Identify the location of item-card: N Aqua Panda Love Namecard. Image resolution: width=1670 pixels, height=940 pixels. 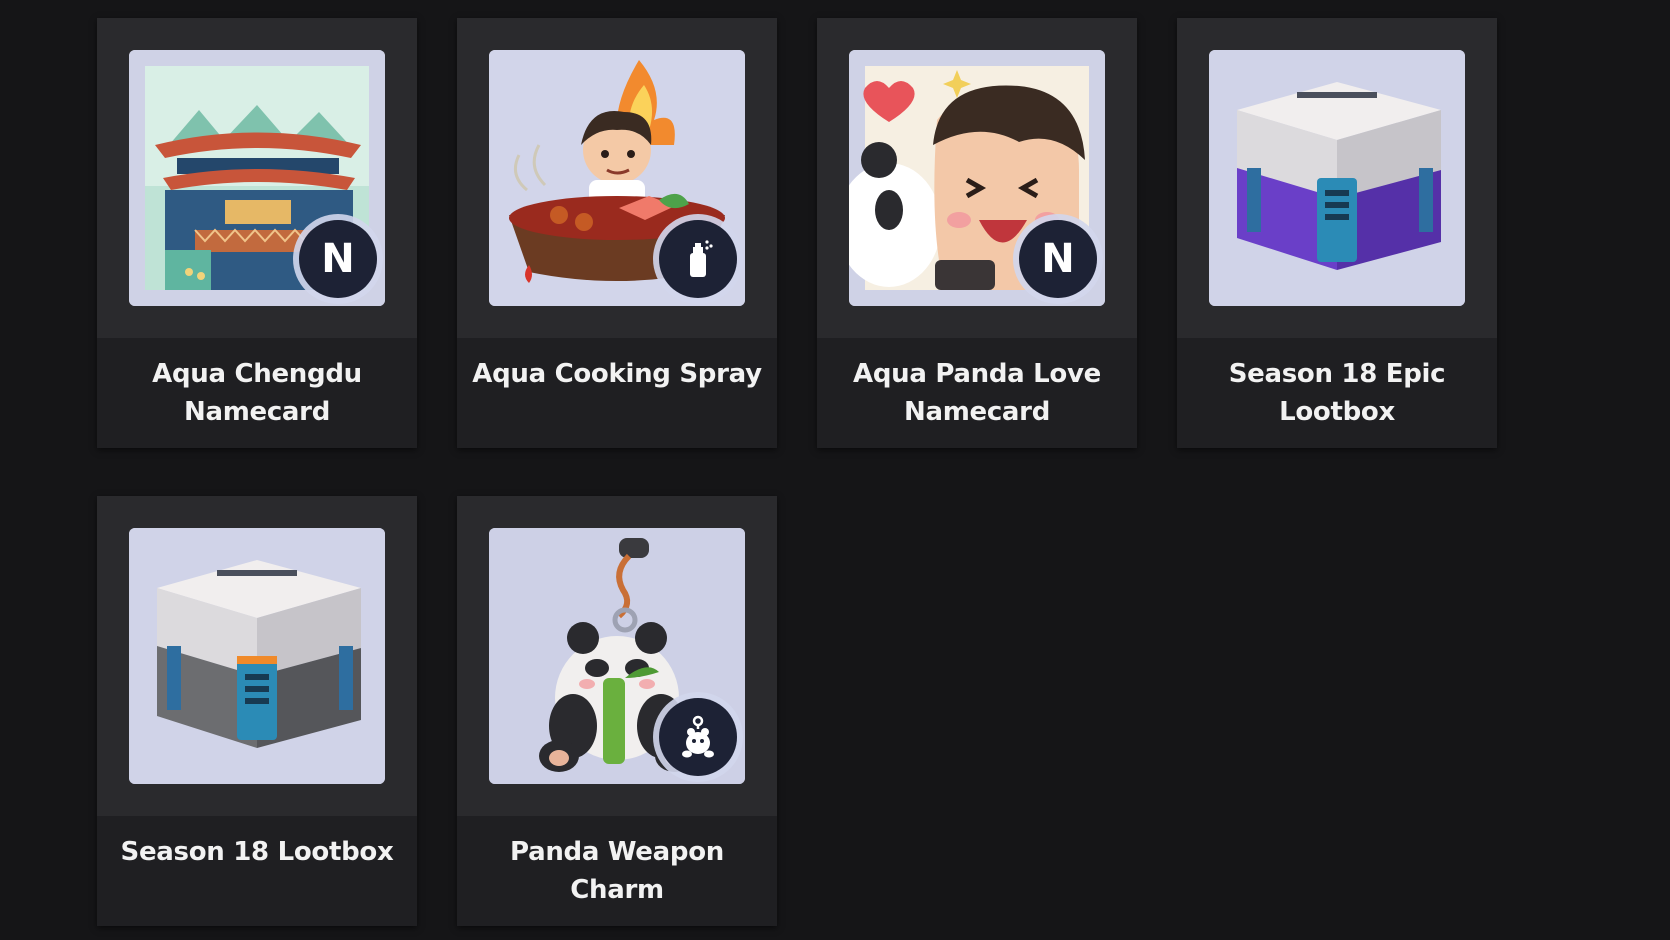
(977, 233).